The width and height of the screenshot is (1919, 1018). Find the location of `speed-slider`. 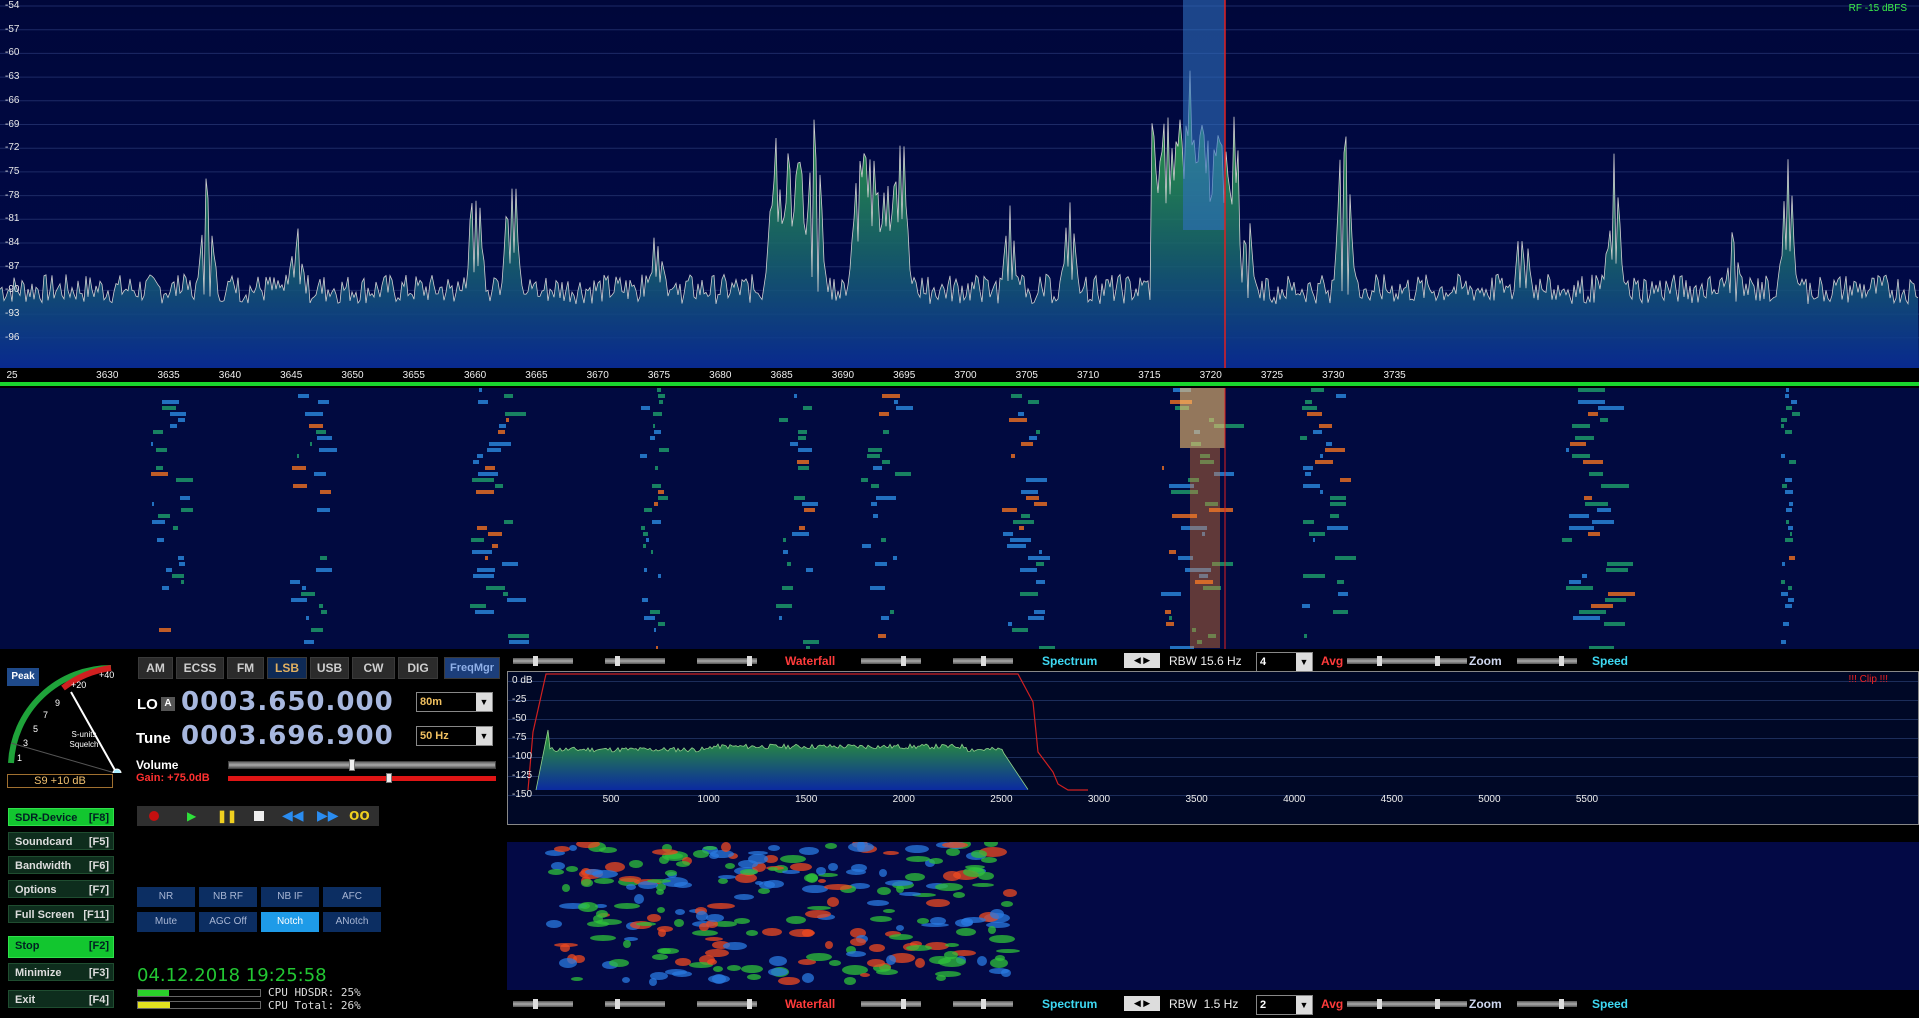

speed-slider is located at coordinates (1547, 661).